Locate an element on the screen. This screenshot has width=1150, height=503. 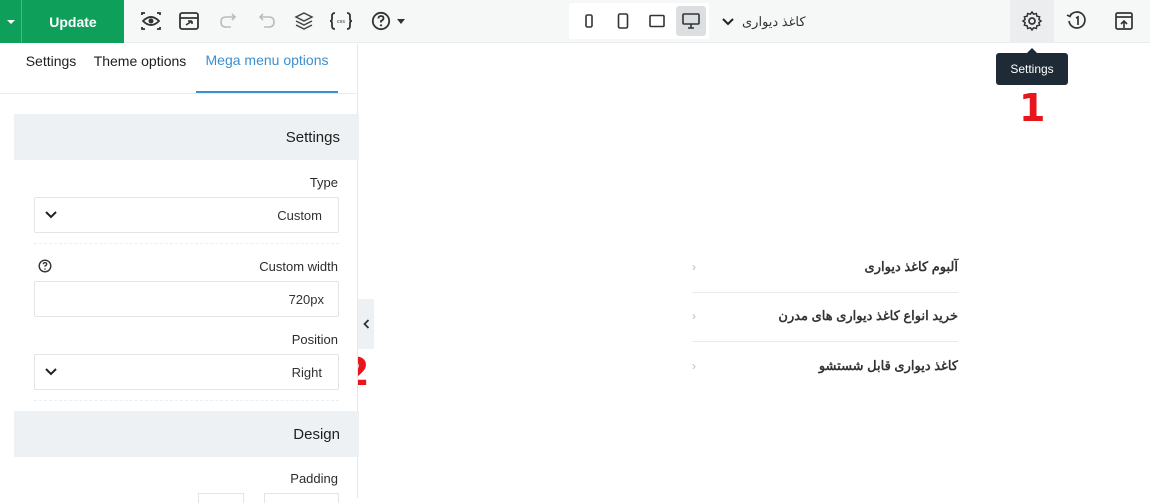
layers-icon is located at coordinates (304, 21).